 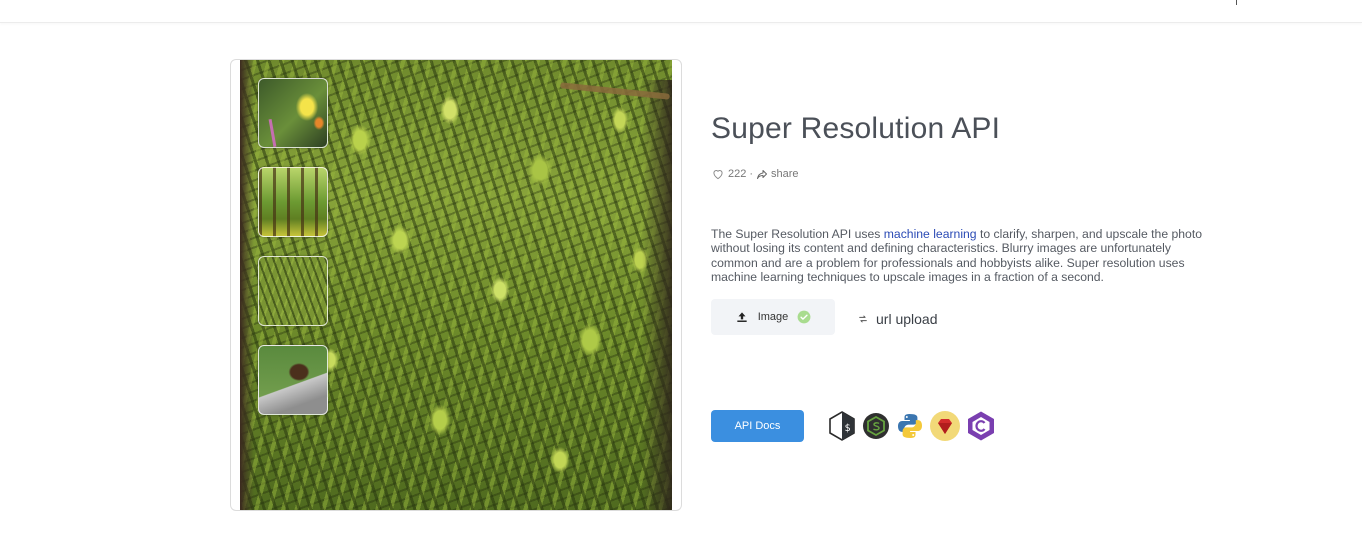 What do you see at coordinates (804, 317) in the screenshot?
I see `check-circle-icon` at bounding box center [804, 317].